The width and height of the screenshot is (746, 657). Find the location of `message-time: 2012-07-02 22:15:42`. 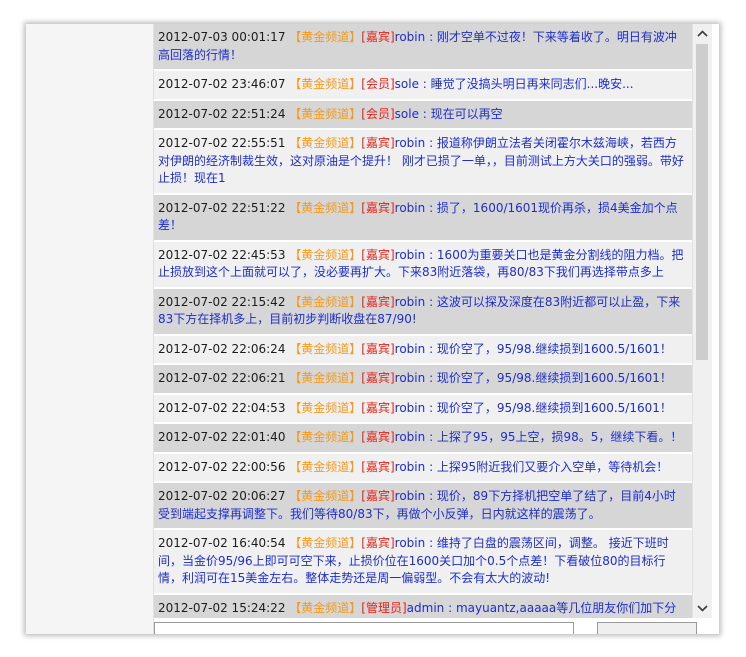

message-time: 2012-07-02 22:15:42 is located at coordinates (222, 301).